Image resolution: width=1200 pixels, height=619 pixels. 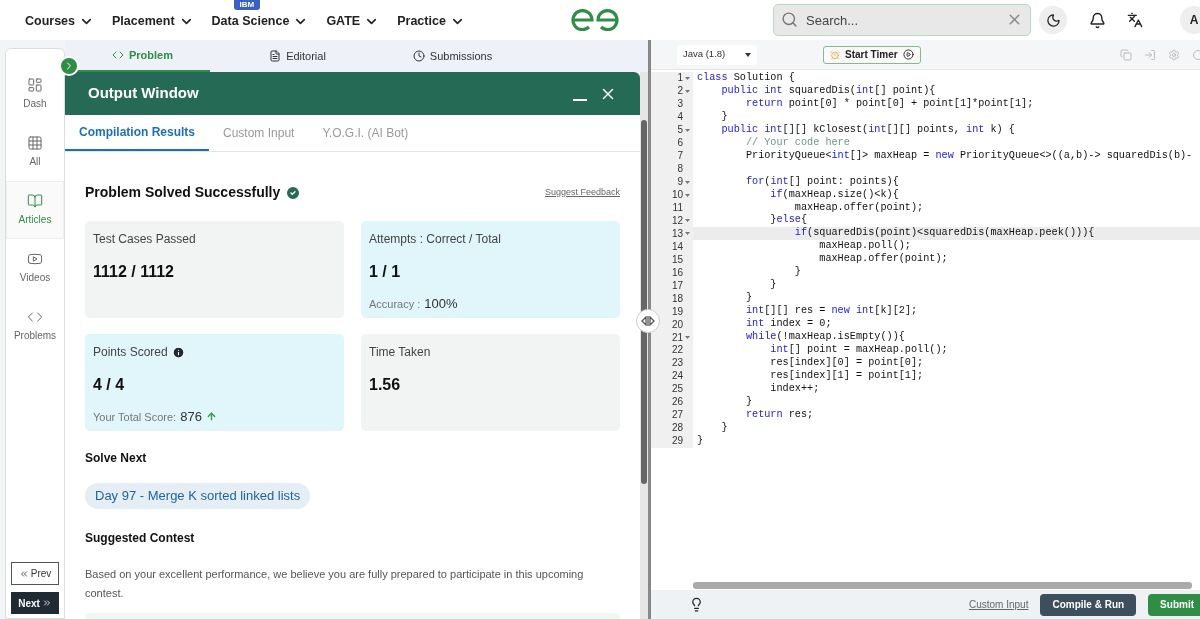 I want to click on line-number: 14, so click(x=677, y=246).